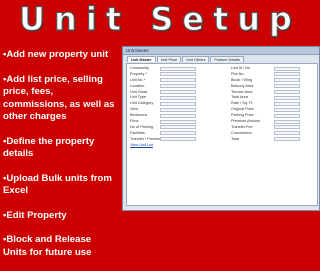 The height and width of the screenshot is (271, 320). Describe the element at coordinates (56, 54) in the screenshot. I see `bullet-add-unit: •Add new property unit` at that location.